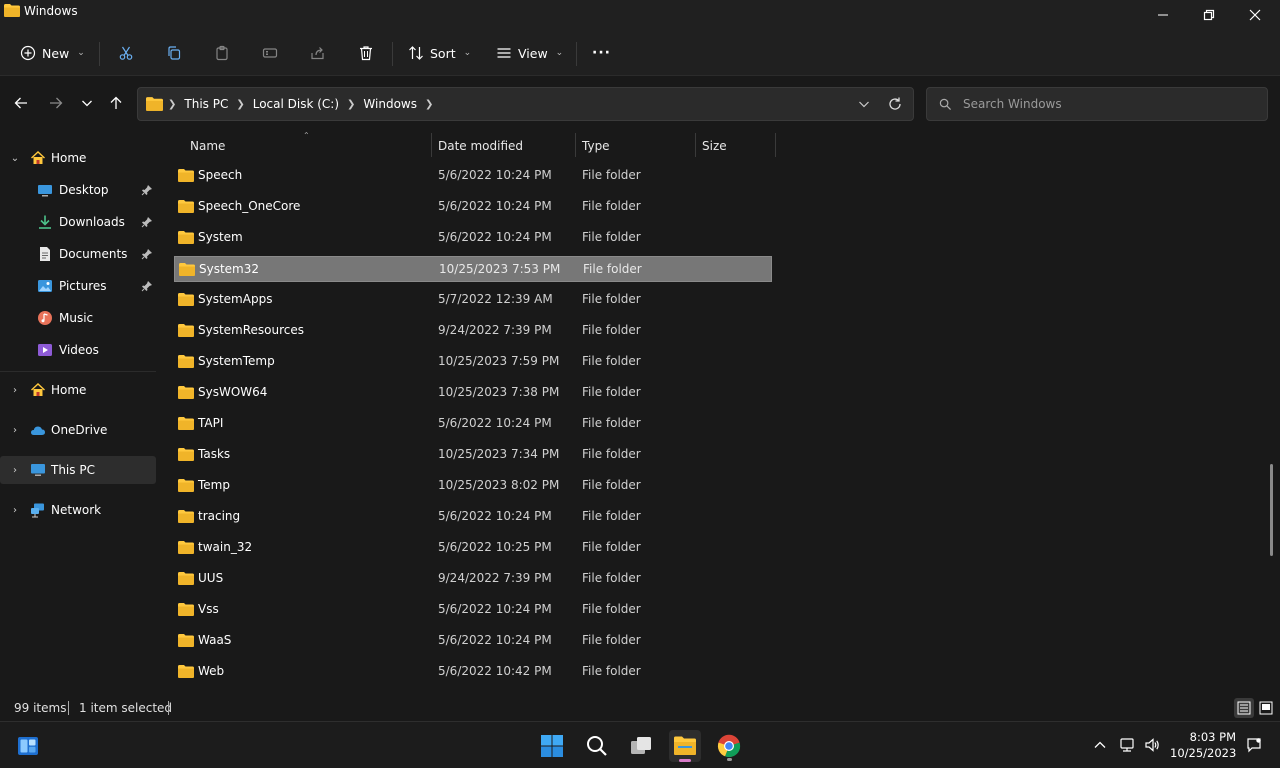 The image size is (1280, 768). What do you see at coordinates (78, 350) in the screenshot?
I see `sidebar-item-videos: Videos` at bounding box center [78, 350].